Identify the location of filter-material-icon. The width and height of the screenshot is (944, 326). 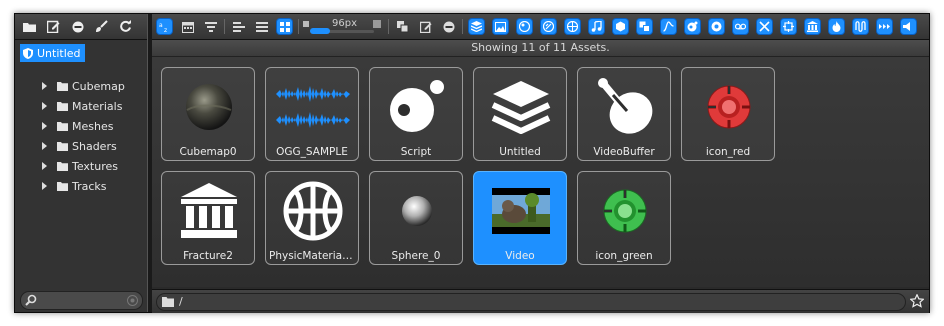
(524, 26).